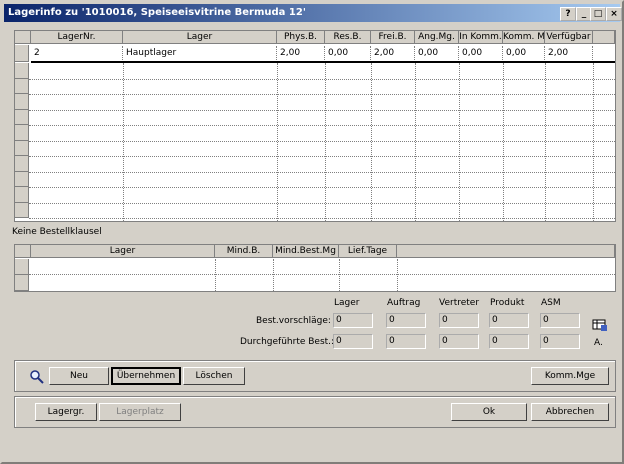 The width and height of the screenshot is (624, 464). I want to click on mindestbestand-grid: Lager Mind.B. Mind.Best.Mg Lief.Tage, so click(315, 268).